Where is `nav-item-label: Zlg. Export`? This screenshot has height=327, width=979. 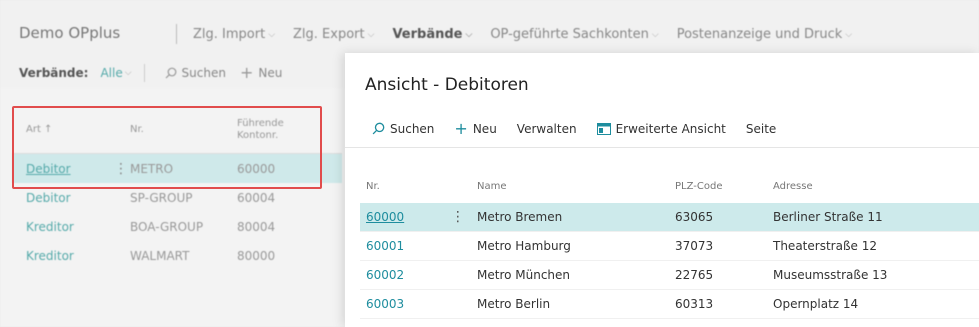
nav-item-label: Zlg. Export is located at coordinates (329, 34).